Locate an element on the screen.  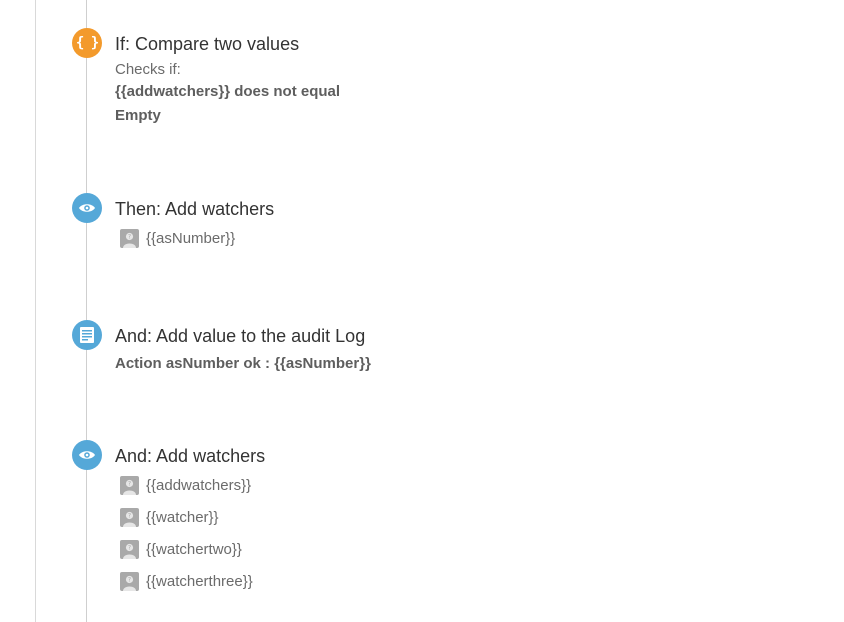
watcher-item: ? {{watchertwo}} is located at coordinates (417, 549).